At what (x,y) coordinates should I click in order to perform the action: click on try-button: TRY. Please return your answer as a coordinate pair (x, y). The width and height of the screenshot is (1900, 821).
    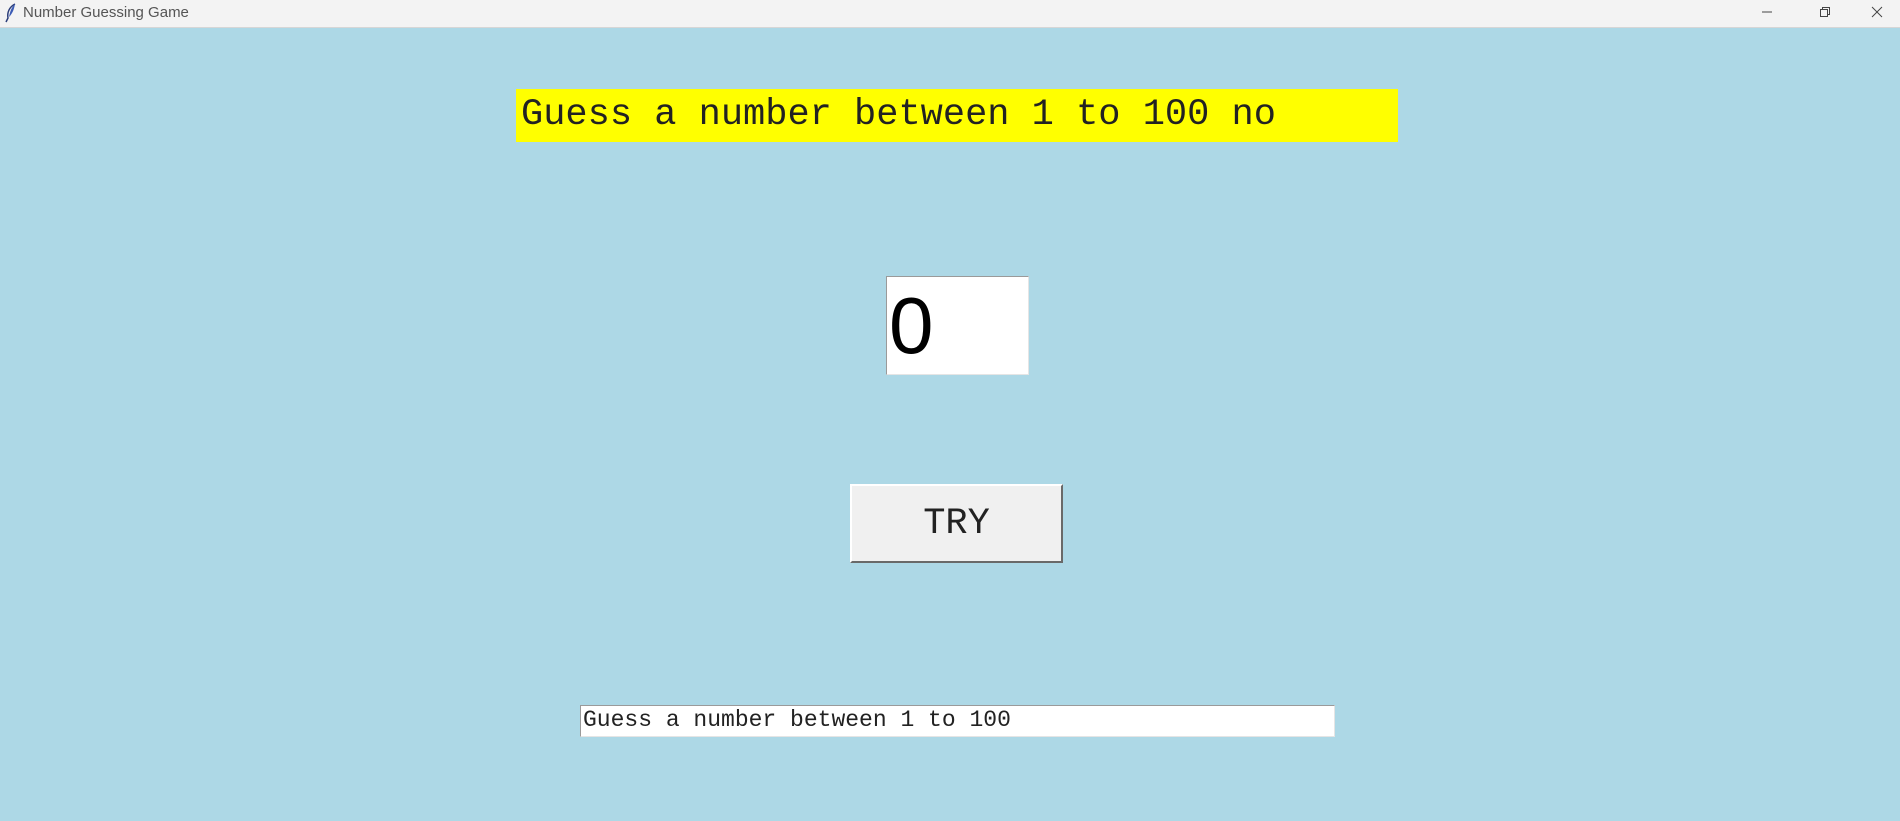
    Looking at the image, I should click on (956, 523).